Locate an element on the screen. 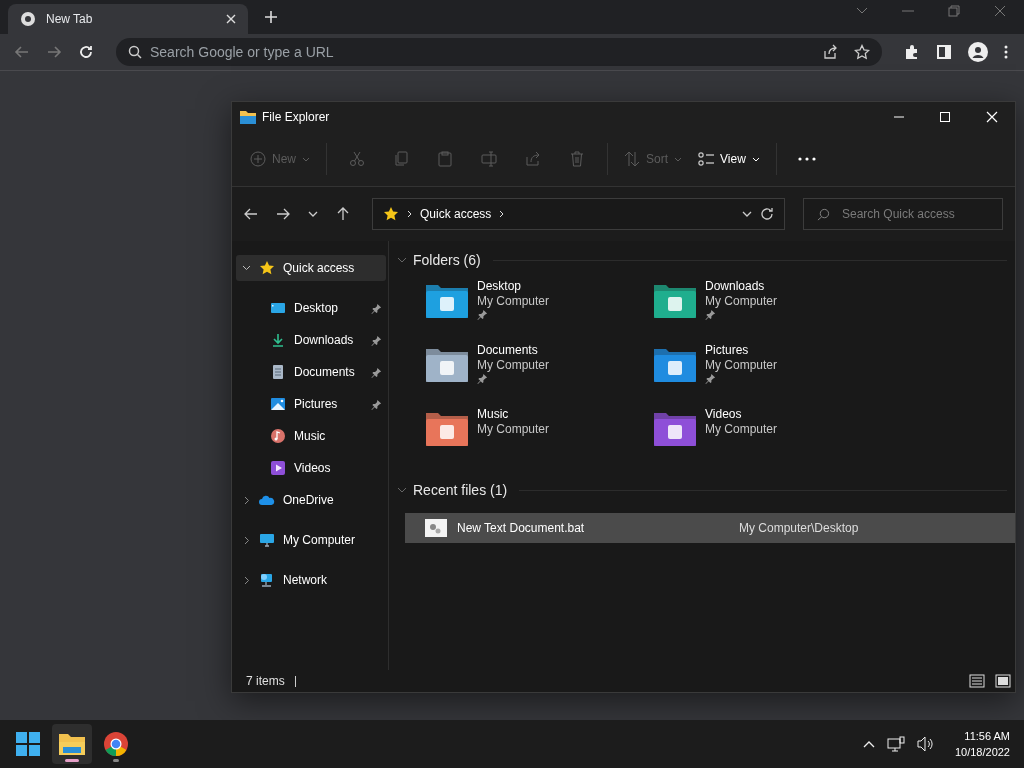  video-icon is located at coordinates (278, 468).